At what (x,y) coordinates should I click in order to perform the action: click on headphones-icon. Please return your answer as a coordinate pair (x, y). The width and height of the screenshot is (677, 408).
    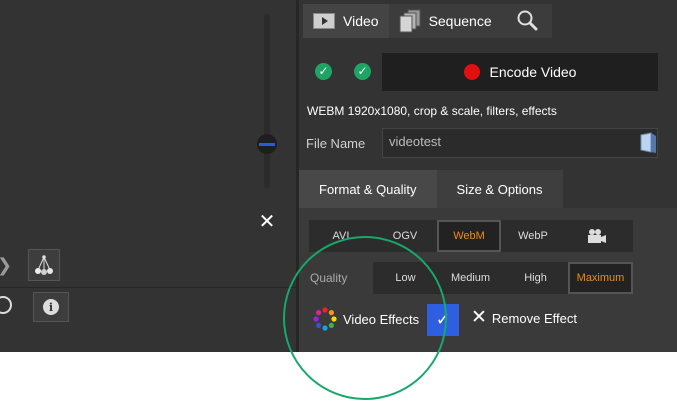
    Looking at the image, I should click on (6, 305).